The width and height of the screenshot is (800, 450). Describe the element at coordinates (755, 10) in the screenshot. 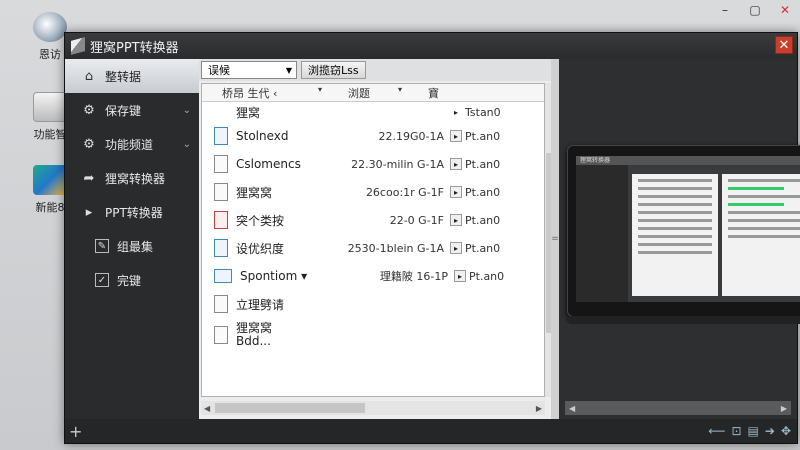

I see `maximize-icon: ▢` at that location.